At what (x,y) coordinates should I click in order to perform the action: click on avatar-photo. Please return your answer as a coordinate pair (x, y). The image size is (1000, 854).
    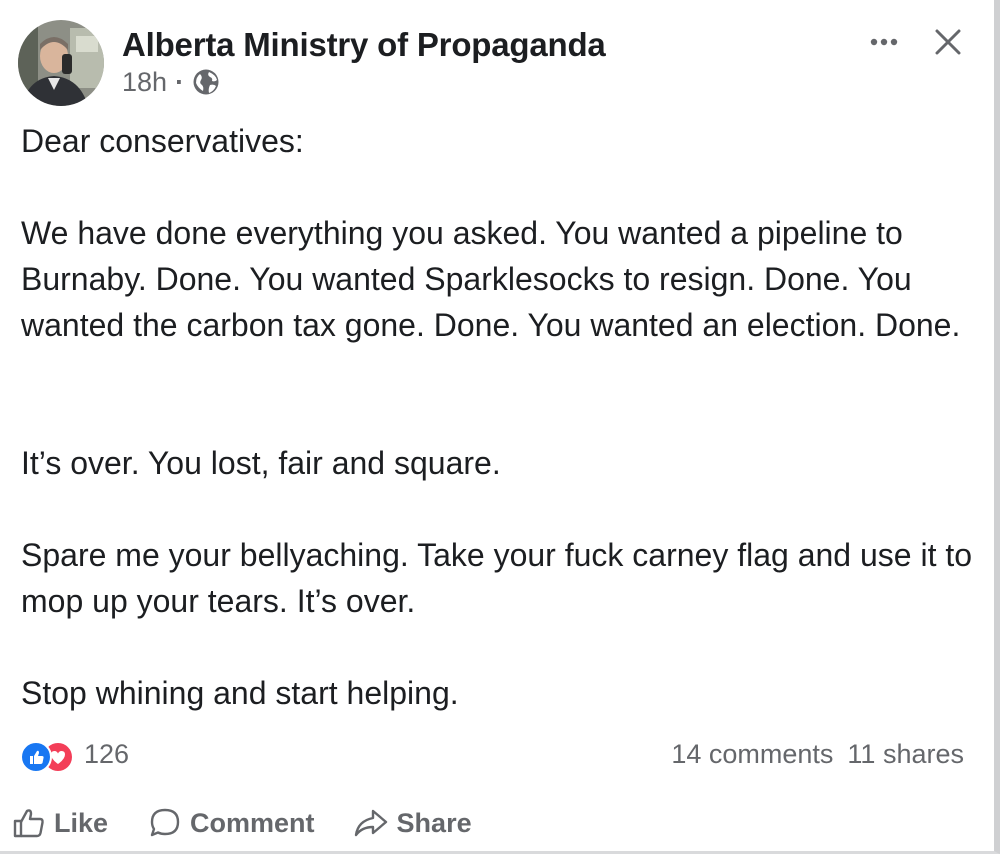
    Looking at the image, I should click on (61, 63).